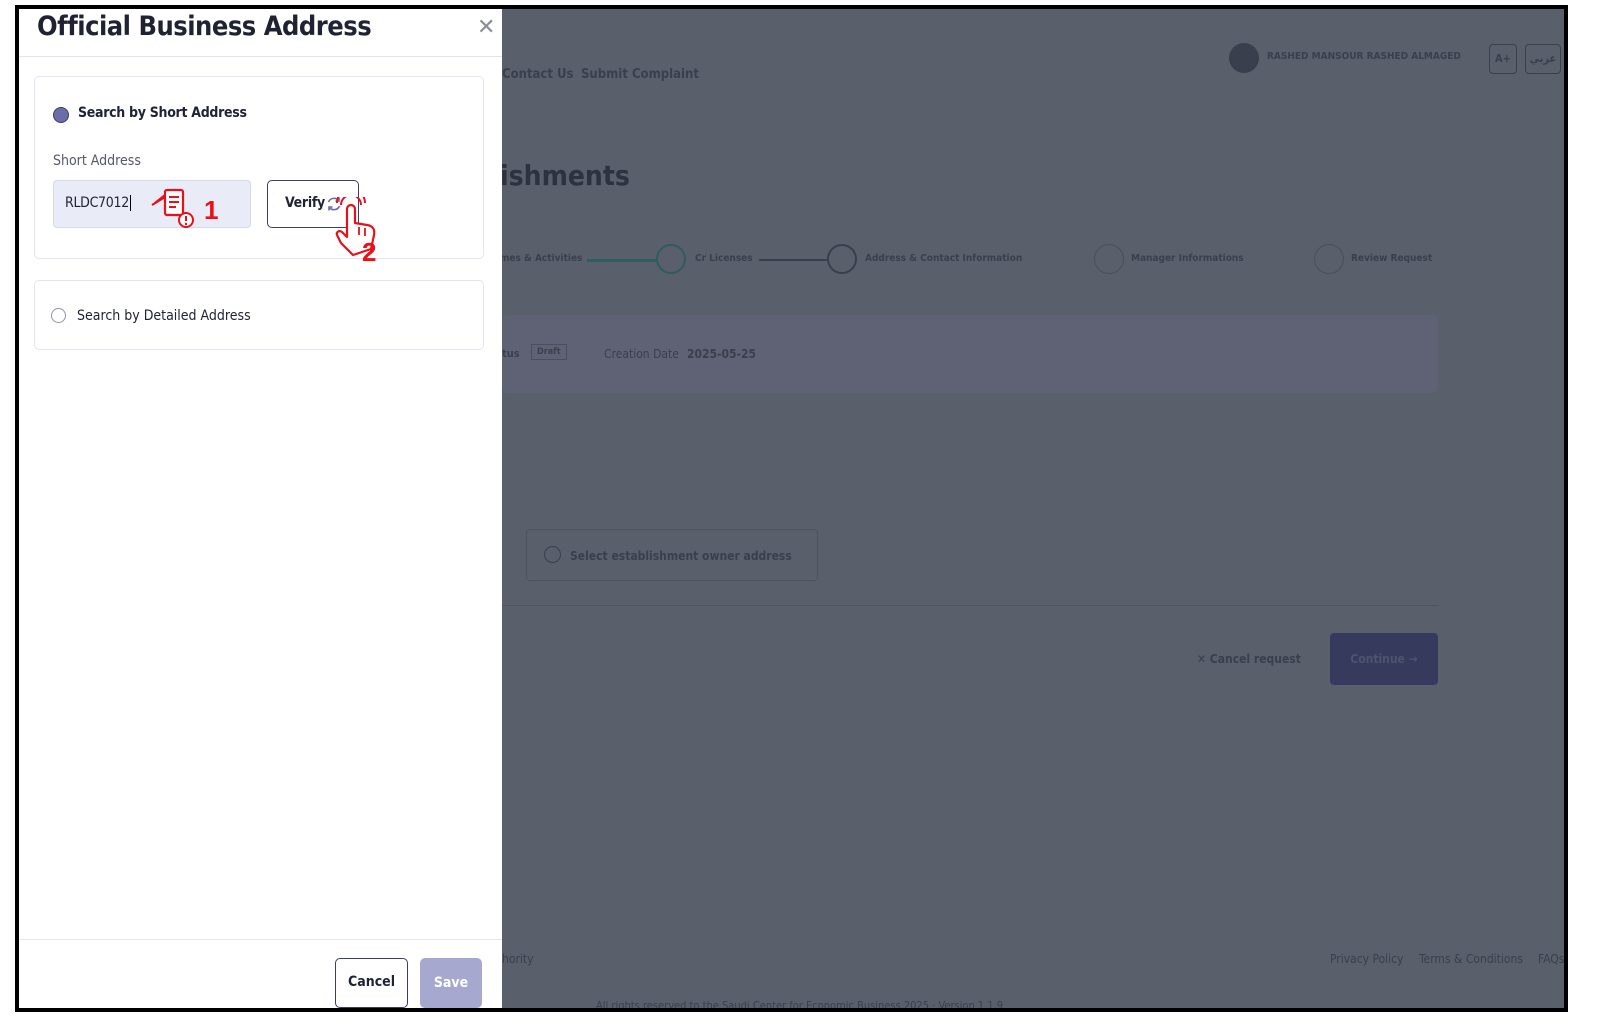 The width and height of the screenshot is (1598, 1030). Describe the element at coordinates (1551, 959) in the screenshot. I see `footer-faqs: FAQs` at that location.